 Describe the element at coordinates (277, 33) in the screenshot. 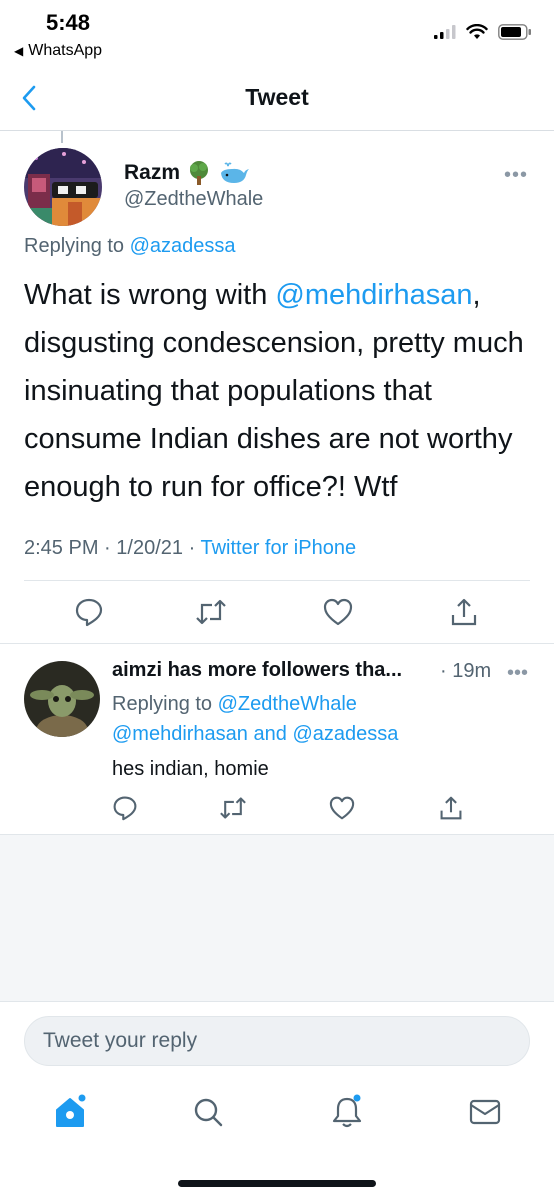

I see `status-bar: 5:48 ◀ WhatsApp` at that location.